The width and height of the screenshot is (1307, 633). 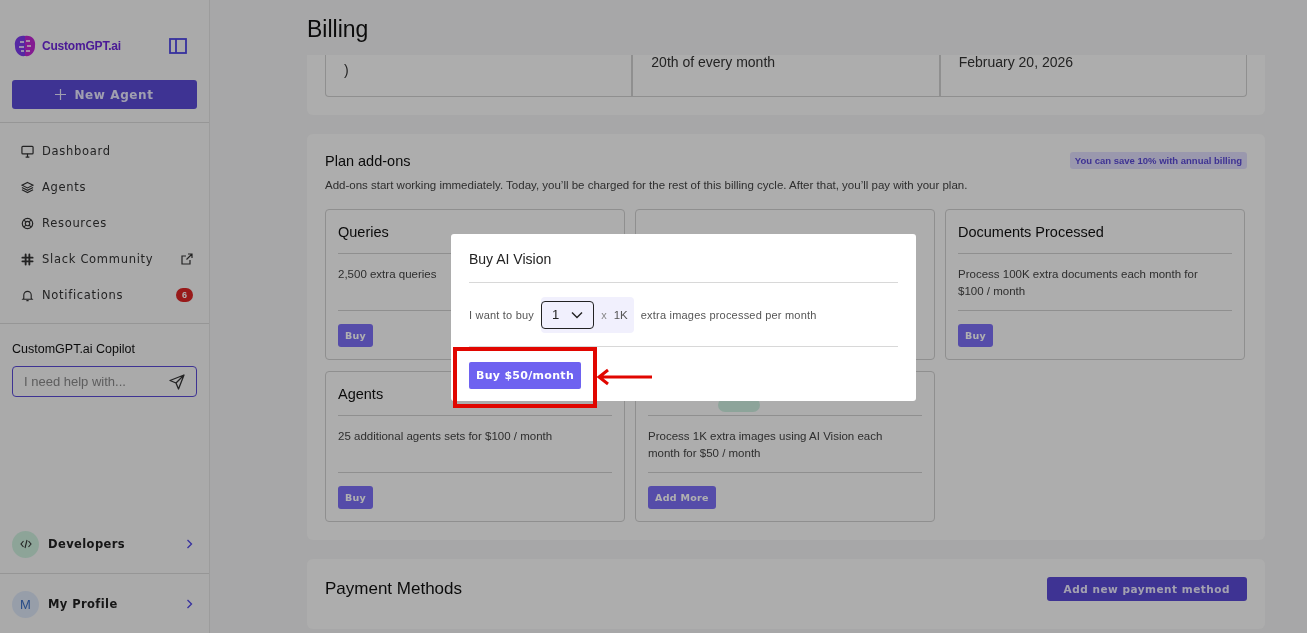 I want to click on page-title: Billing, so click(x=338, y=29).